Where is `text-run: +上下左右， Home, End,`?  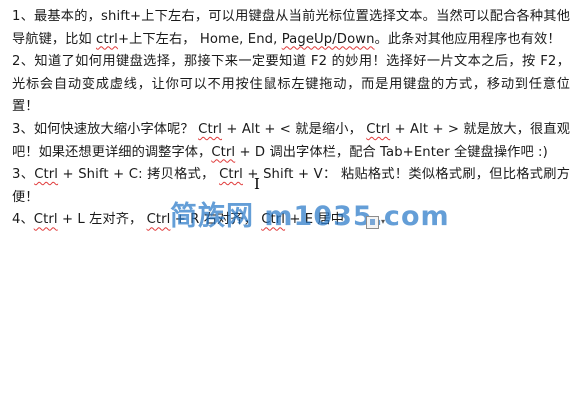
text-run: +上下左右， Home, End, is located at coordinates (199, 39).